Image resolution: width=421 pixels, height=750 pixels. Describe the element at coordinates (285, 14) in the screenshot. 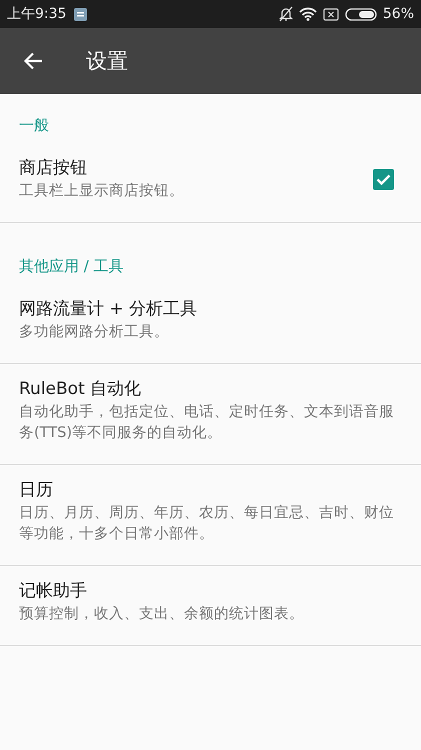

I see `muted-bell-icon` at that location.